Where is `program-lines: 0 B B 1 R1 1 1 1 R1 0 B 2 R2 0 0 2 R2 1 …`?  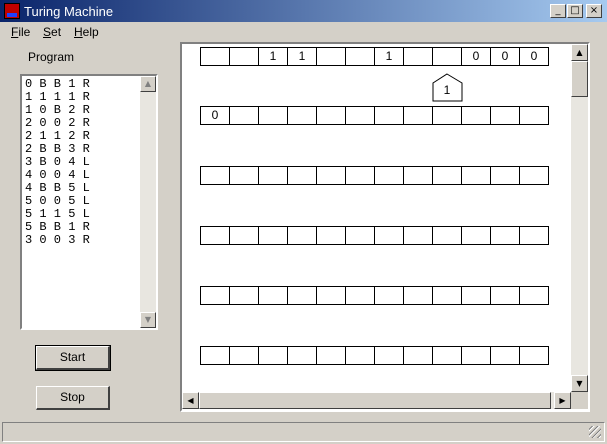 program-lines: 0 B B 1 R1 1 1 1 R1 0 B 2 R2 0 0 2 R2 1 … is located at coordinates (57, 162).